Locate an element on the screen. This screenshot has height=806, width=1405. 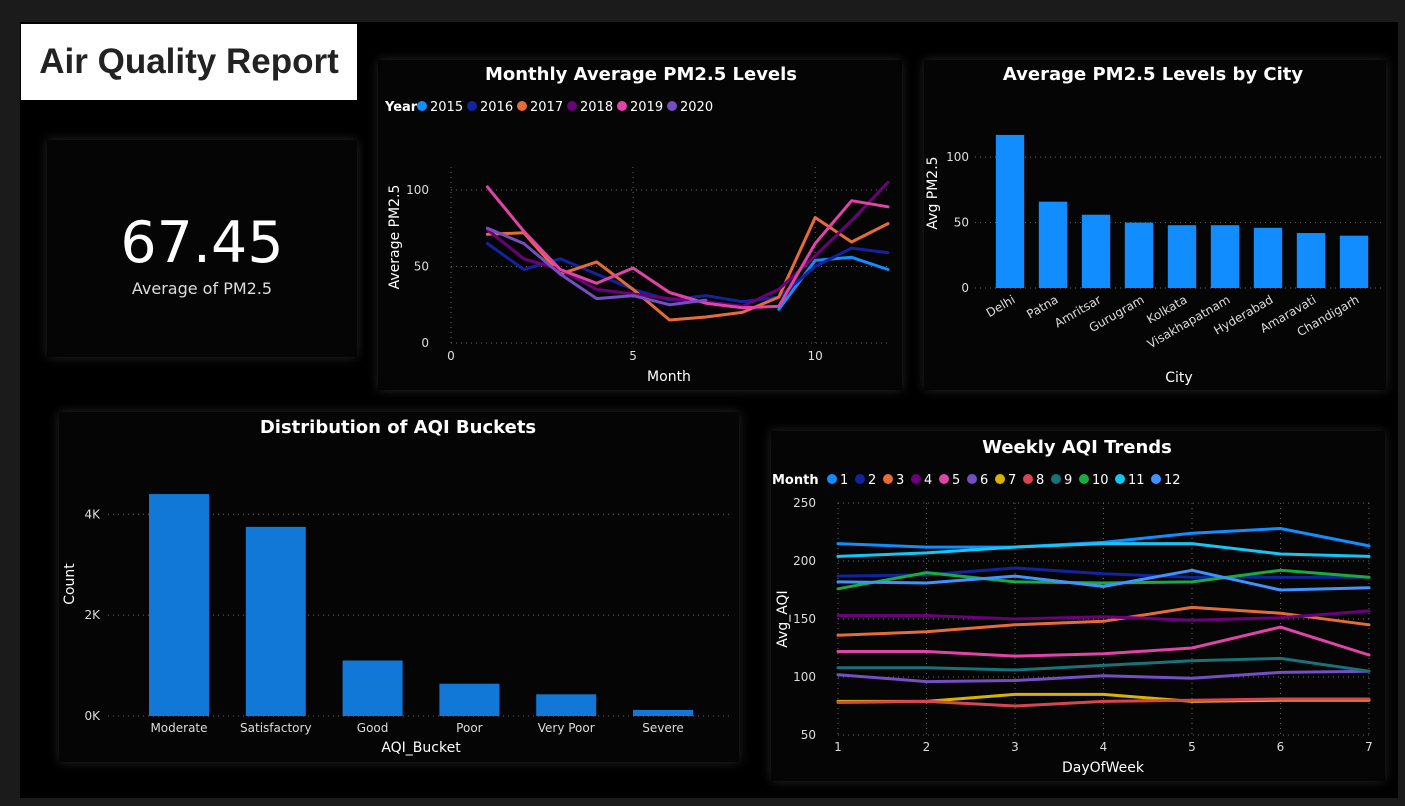
weekly-x-tick: 3 is located at coordinates (1015, 747).